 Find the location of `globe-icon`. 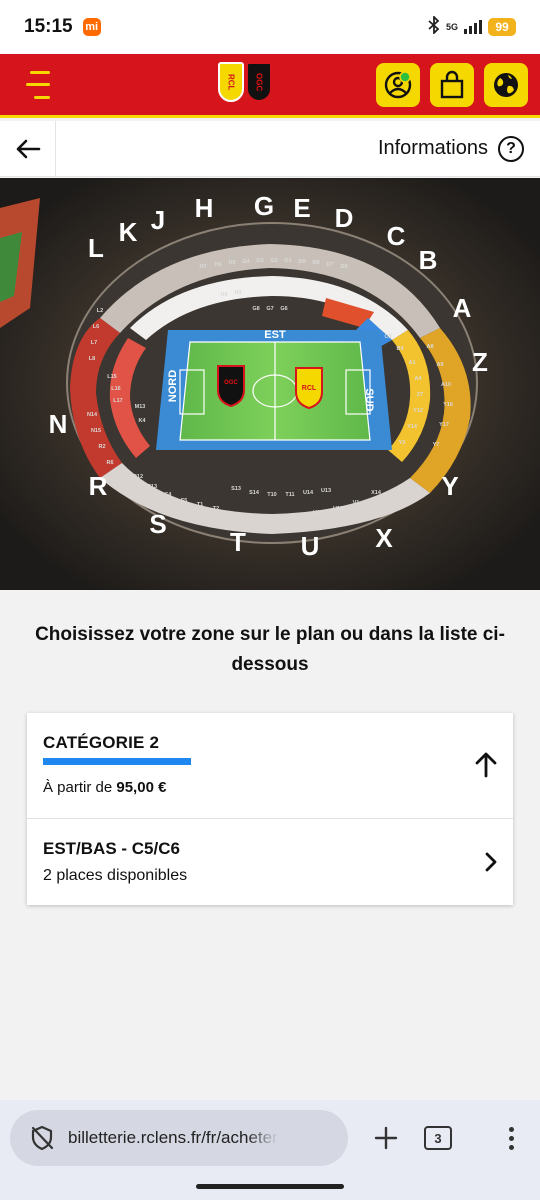

globe-icon is located at coordinates (506, 84).